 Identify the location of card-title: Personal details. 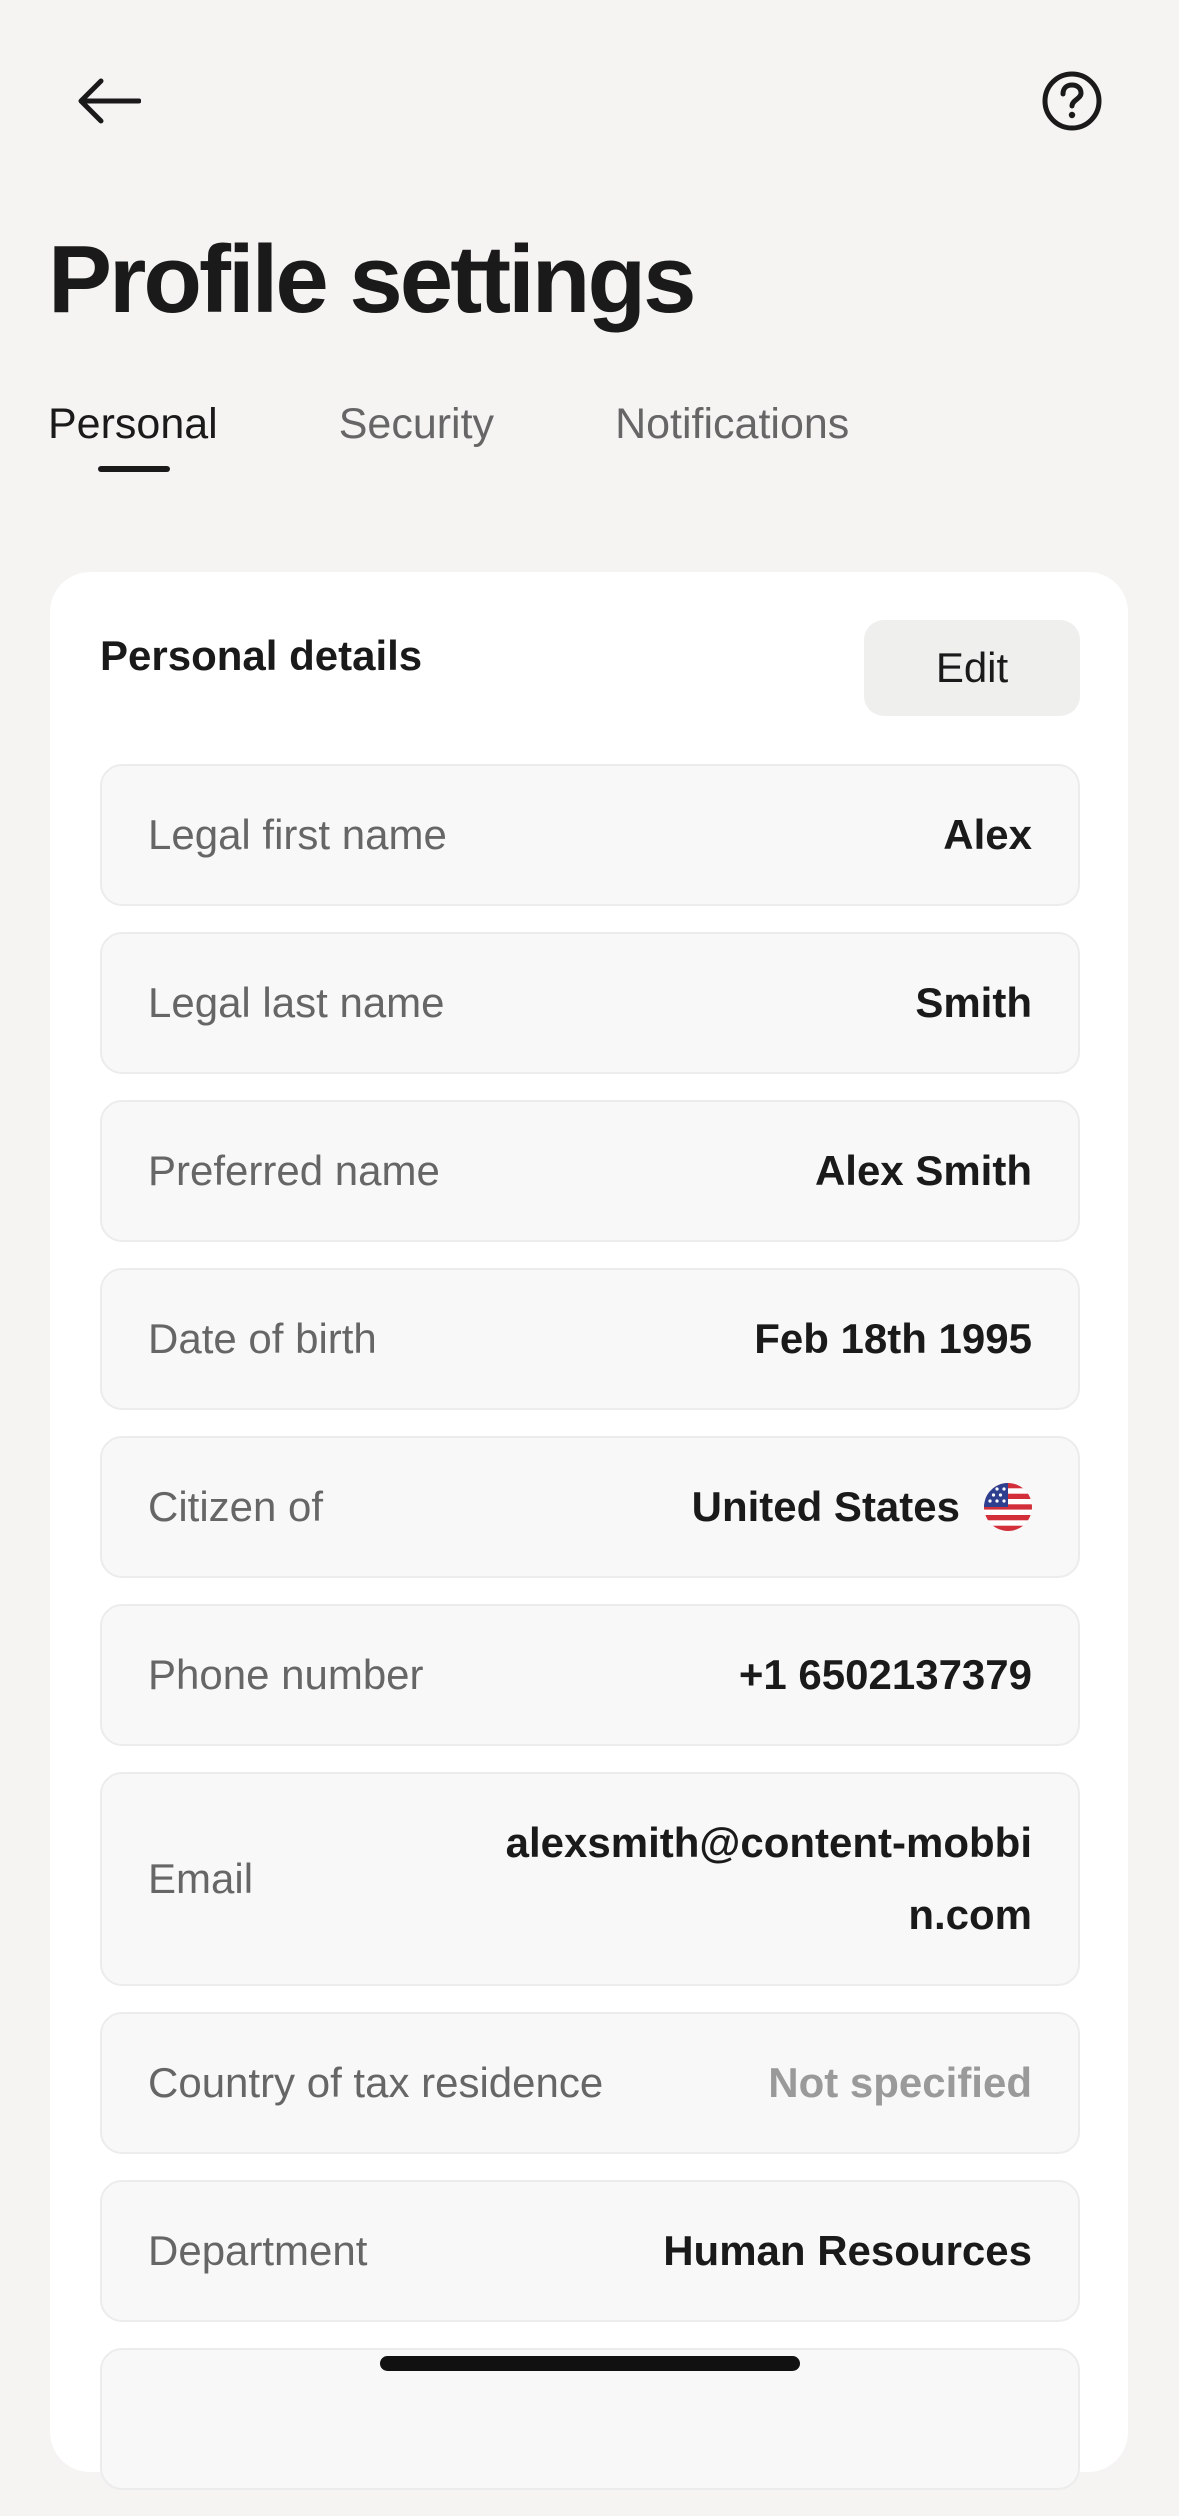
(261, 655).